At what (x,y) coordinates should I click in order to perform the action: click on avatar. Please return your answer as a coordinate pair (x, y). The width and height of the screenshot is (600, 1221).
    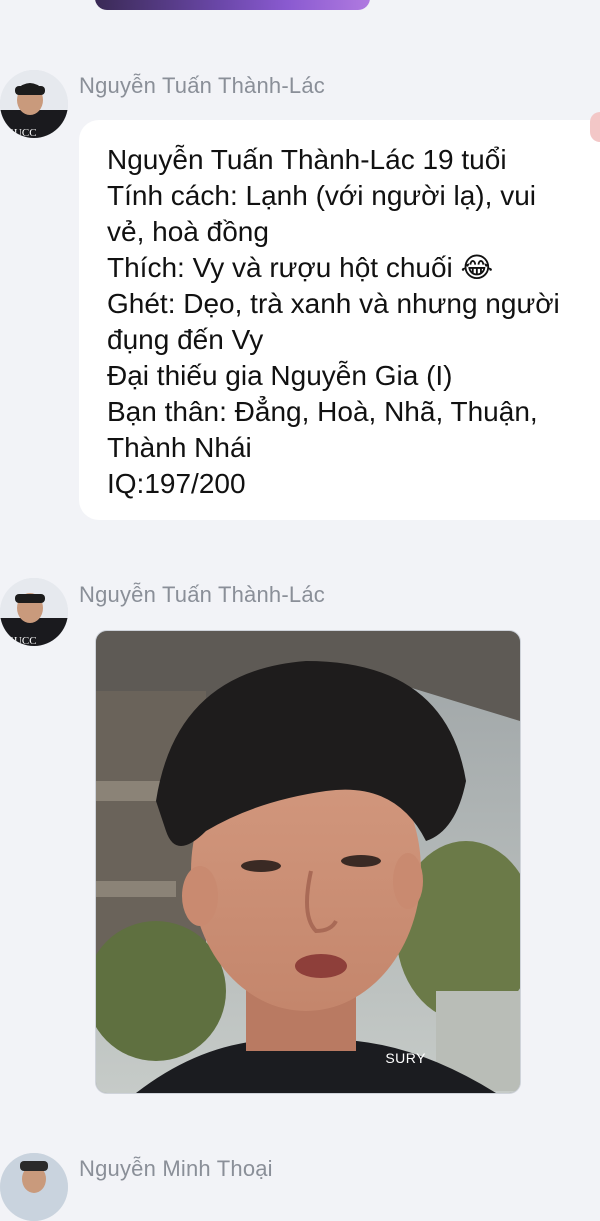
    Looking at the image, I should click on (34, 1187).